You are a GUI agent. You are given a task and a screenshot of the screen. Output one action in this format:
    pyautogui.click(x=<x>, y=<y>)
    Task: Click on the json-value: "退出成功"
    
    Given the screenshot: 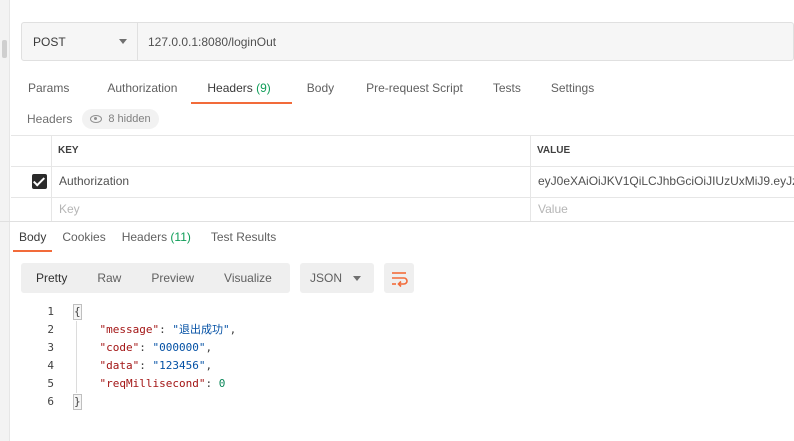 What is the action you would take?
    pyautogui.click(x=201, y=329)
    